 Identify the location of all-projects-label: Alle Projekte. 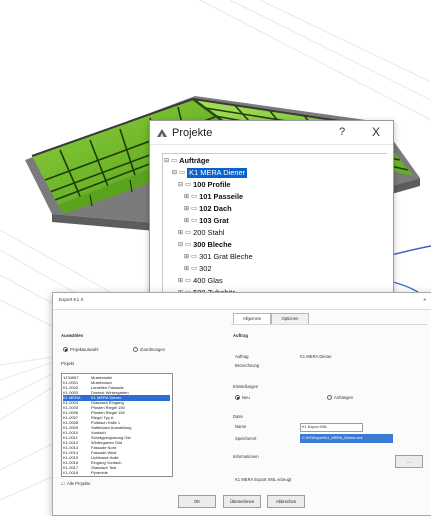
(79, 483).